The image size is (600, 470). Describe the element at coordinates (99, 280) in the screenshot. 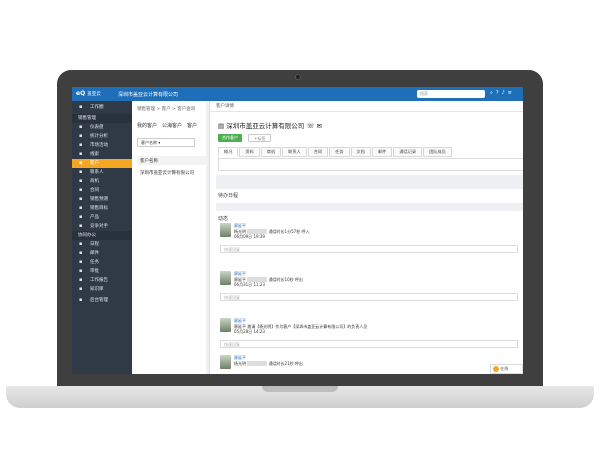

I see `sidebar-item-label: 工作报告` at that location.